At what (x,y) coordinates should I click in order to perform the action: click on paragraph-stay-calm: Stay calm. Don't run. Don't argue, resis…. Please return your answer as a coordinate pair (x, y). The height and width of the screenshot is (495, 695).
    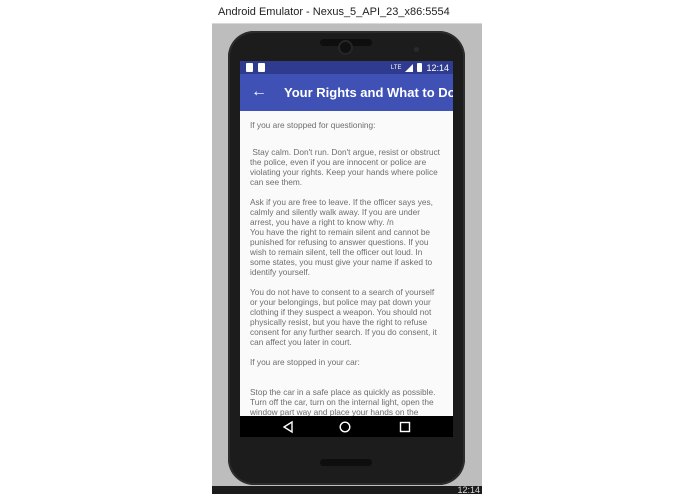
    Looking at the image, I should click on (346, 167).